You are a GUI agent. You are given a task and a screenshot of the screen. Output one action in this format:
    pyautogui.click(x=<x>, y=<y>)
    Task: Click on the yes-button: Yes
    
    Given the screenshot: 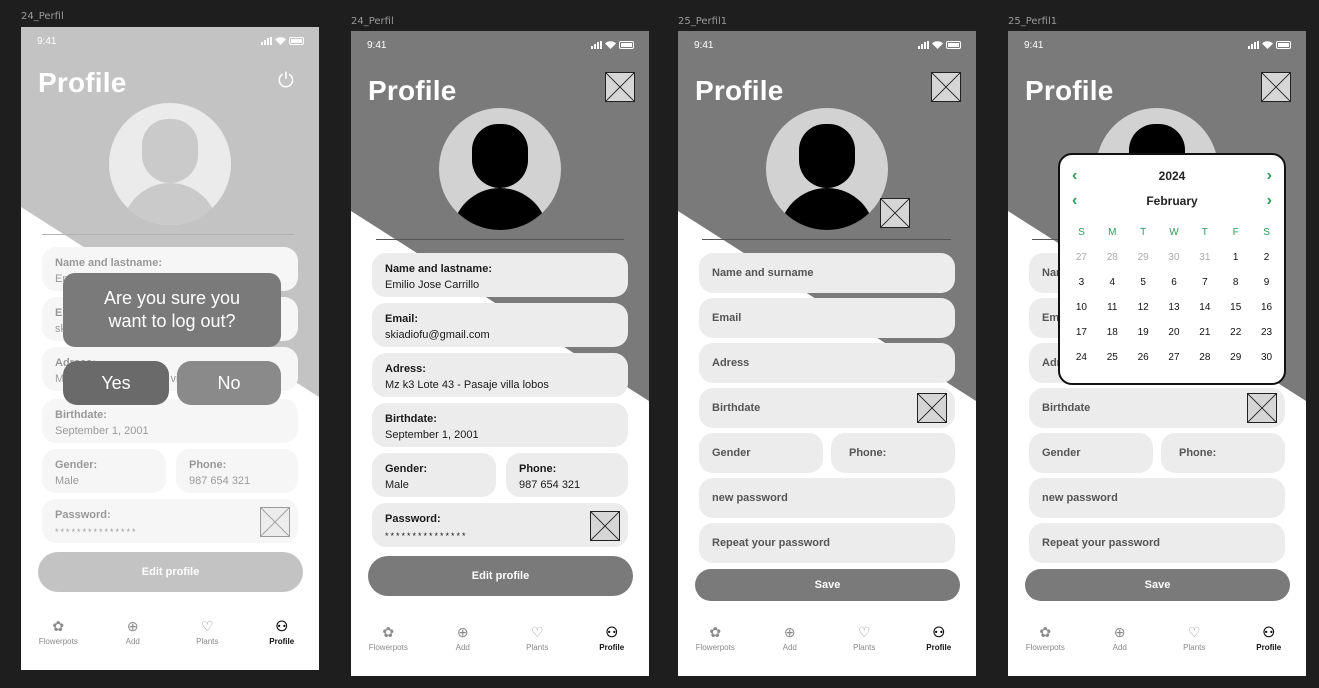 What is the action you would take?
    pyautogui.click(x=116, y=383)
    